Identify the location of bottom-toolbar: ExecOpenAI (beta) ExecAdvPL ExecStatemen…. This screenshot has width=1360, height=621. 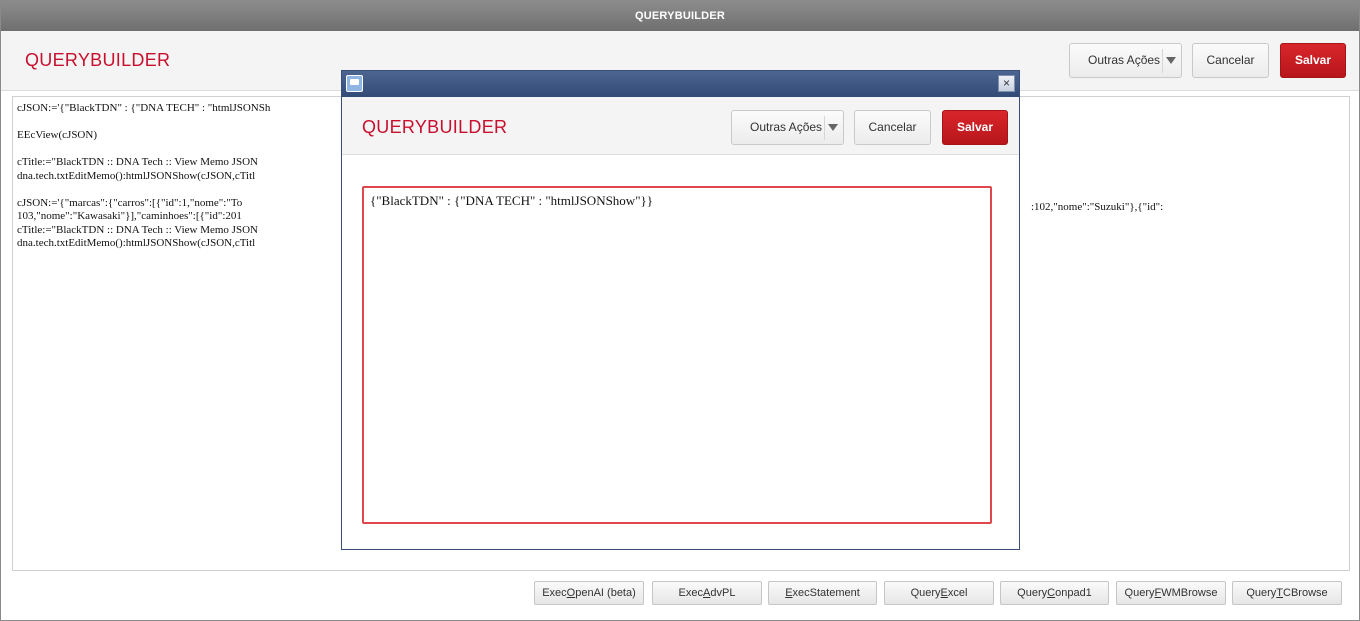
(680, 598).